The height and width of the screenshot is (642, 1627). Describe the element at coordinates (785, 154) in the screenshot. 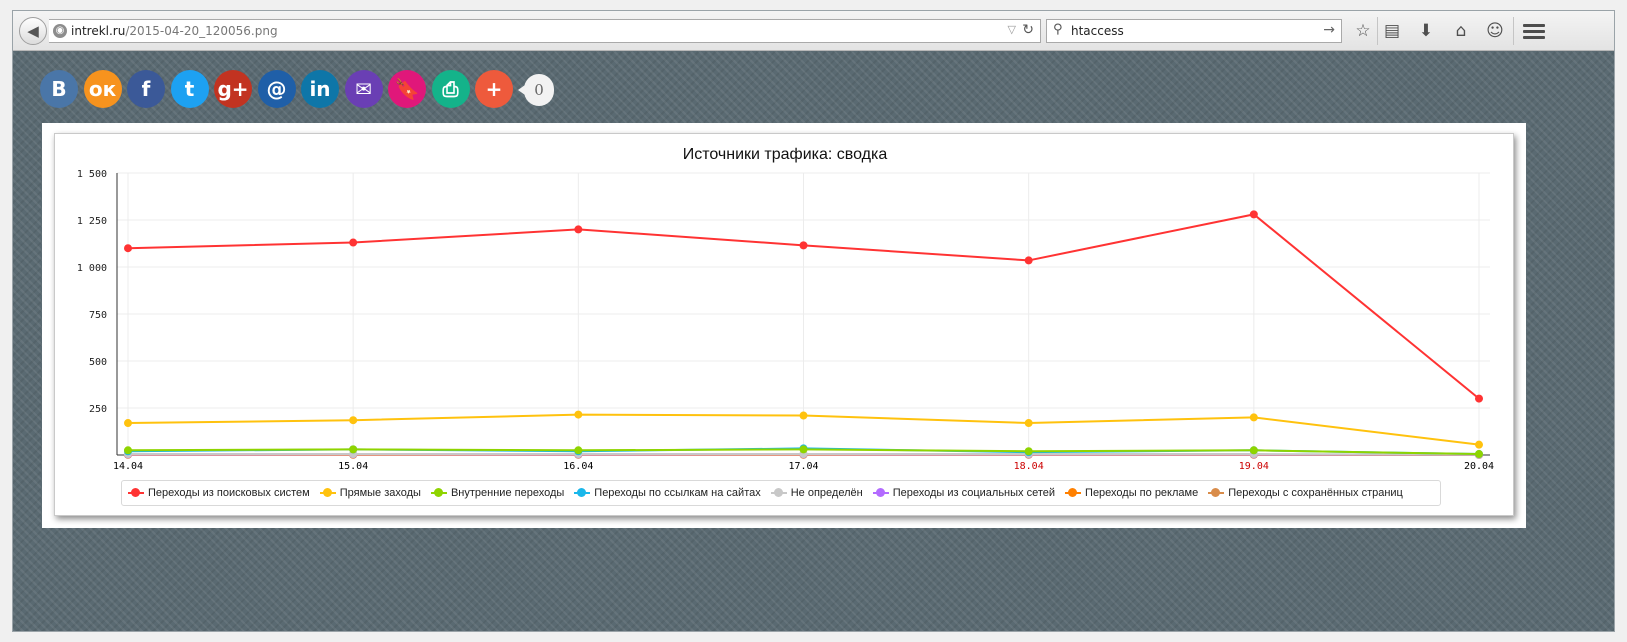

I see `chart-title: Источники трафика: сводка` at that location.